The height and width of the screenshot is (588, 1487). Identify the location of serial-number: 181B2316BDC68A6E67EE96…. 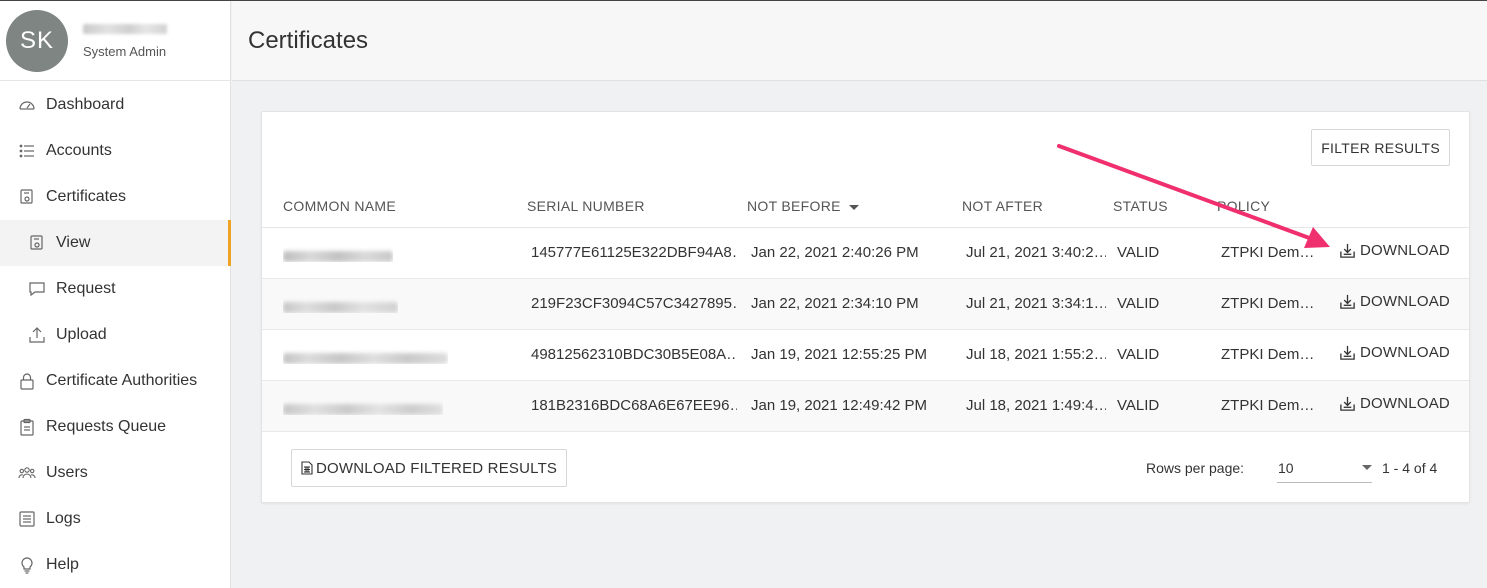
(634, 405).